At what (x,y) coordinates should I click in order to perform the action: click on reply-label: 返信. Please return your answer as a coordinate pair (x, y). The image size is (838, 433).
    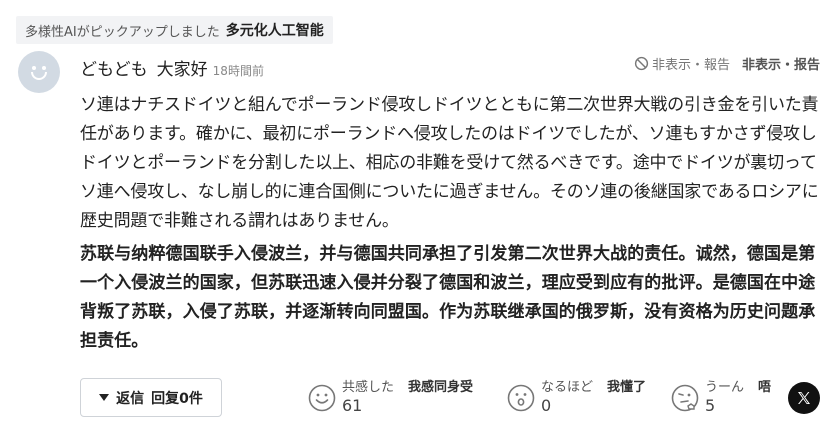
    Looking at the image, I should click on (130, 398).